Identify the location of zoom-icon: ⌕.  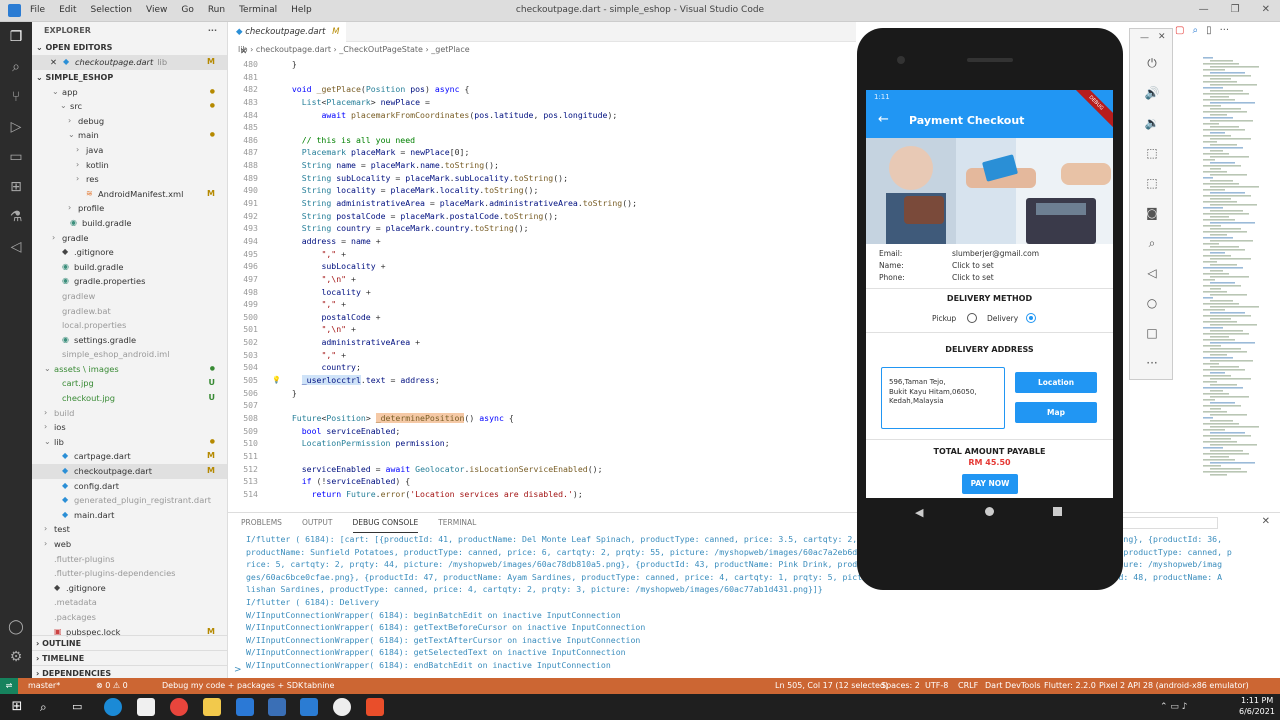
(1152, 243).